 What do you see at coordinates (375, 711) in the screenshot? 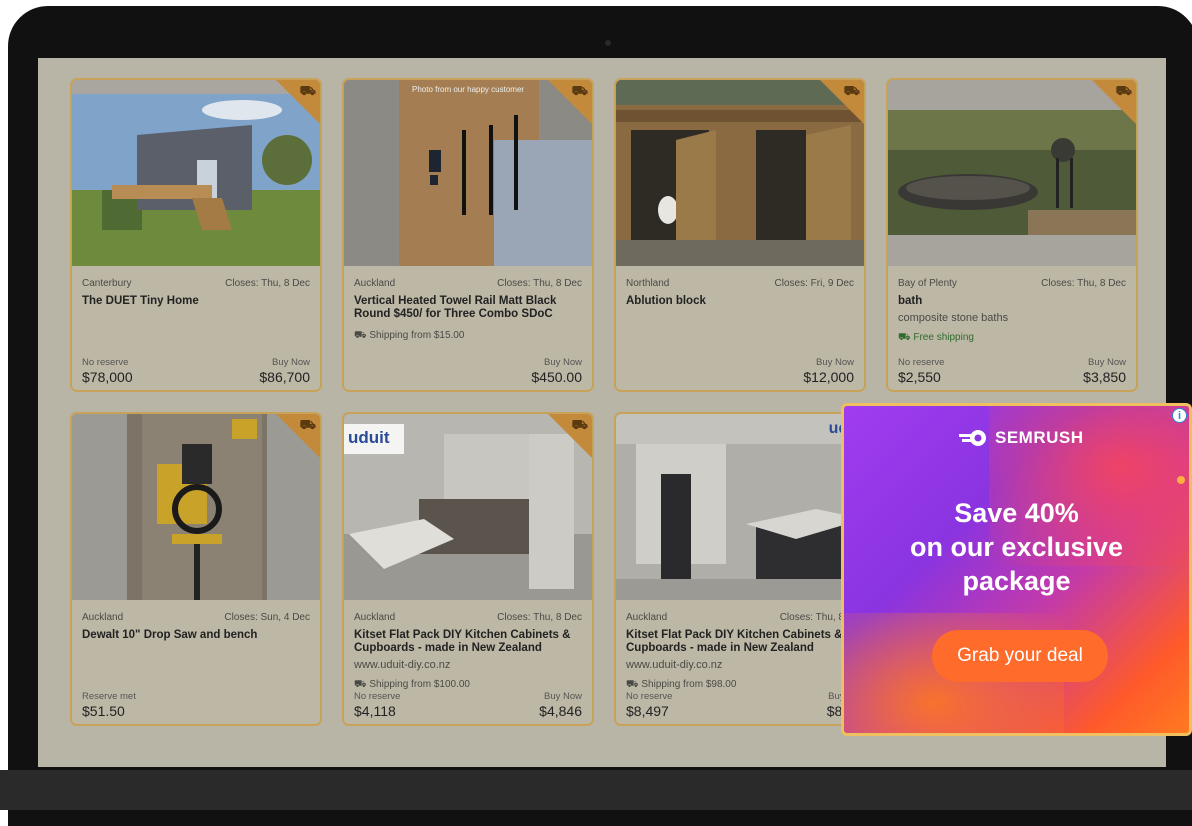
I see `current-price: $4,118` at bounding box center [375, 711].